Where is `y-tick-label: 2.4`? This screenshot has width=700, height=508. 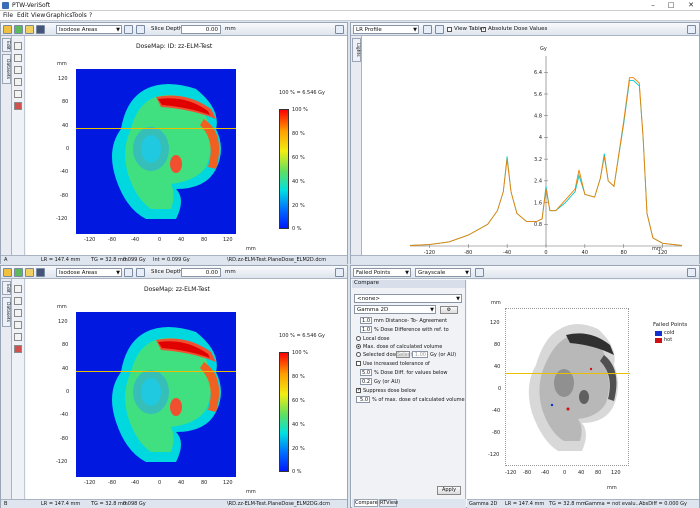
y-tick-label: 2.4 is located at coordinates (538, 182).